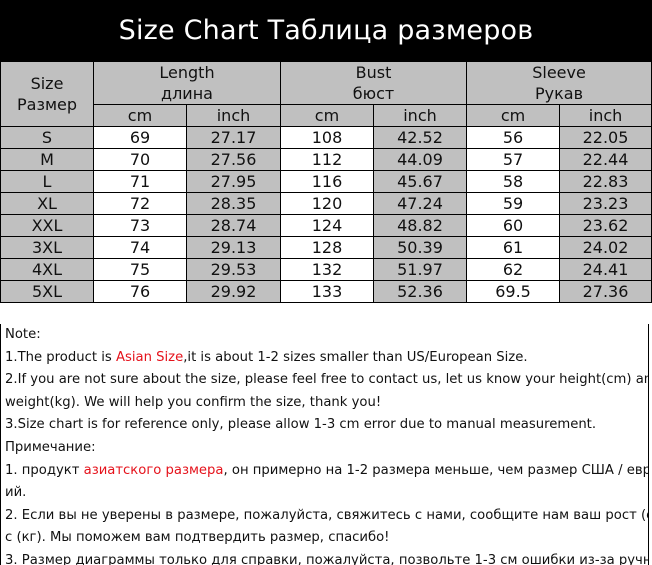 This screenshot has width=652, height=565. I want to click on note-text: 1.The product is, so click(60, 357).